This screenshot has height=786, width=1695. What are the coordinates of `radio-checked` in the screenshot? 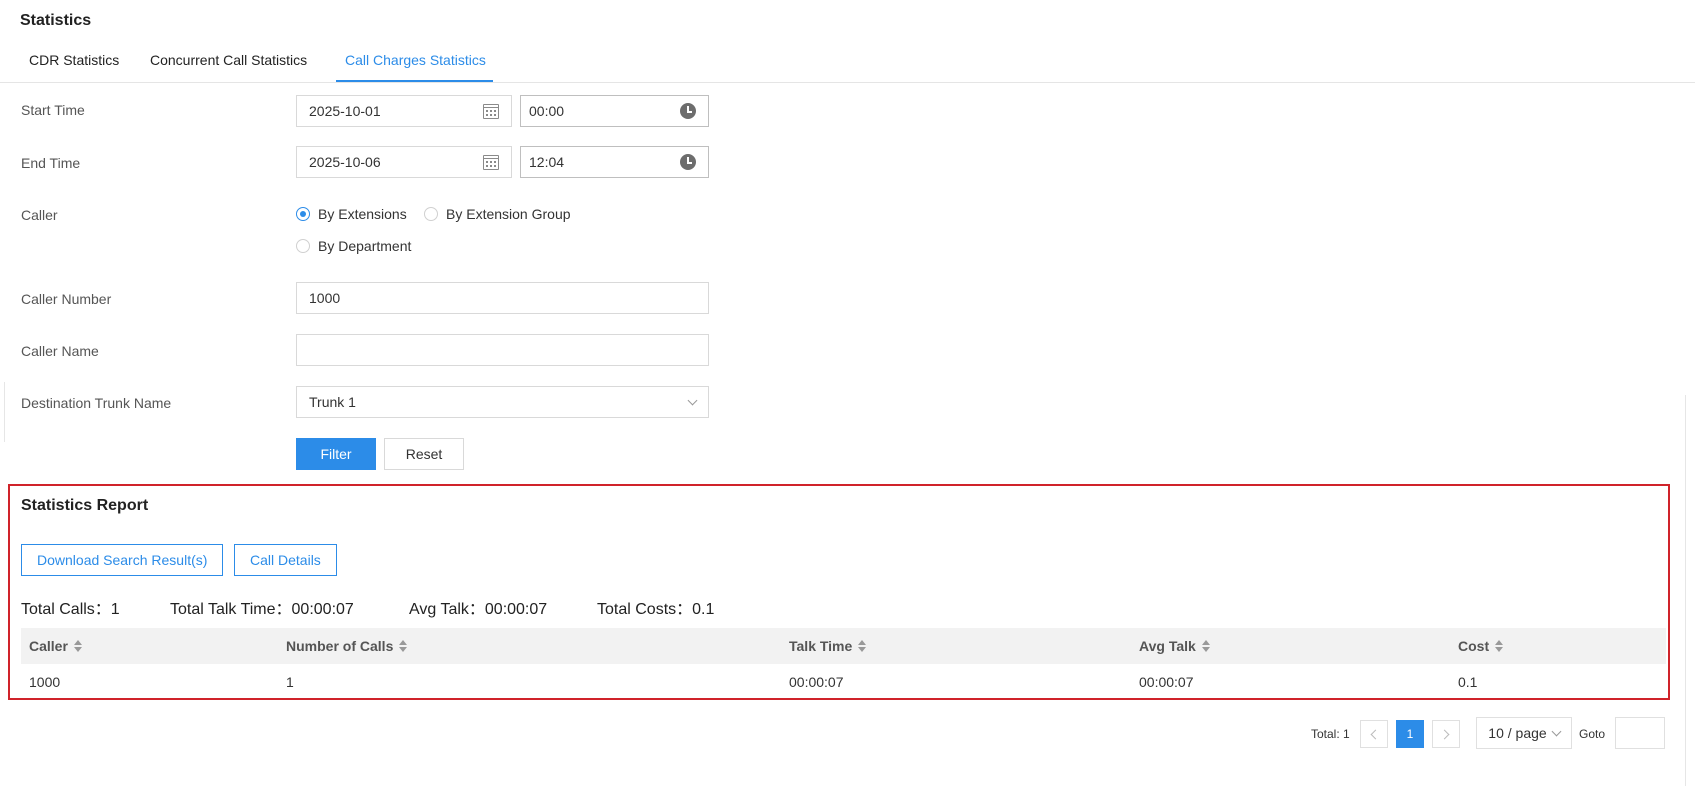 It's located at (303, 214).